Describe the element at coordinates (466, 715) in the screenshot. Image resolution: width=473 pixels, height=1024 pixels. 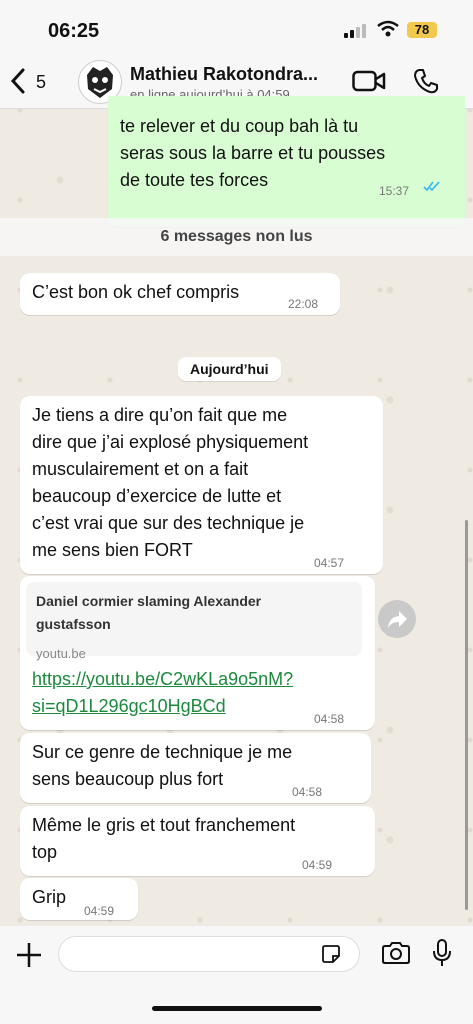
I see `scrollbar` at that location.